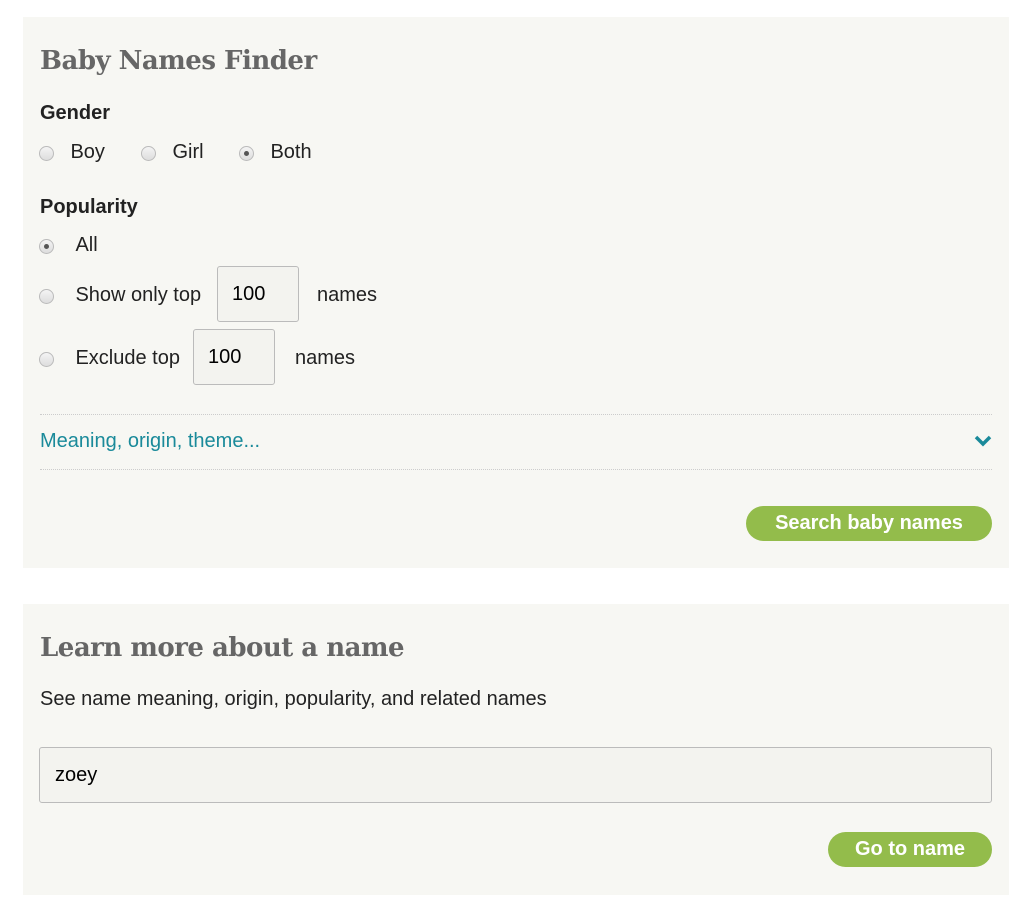 The image size is (1024, 911). What do you see at coordinates (86, 245) in the screenshot?
I see `radio-label: All` at bounding box center [86, 245].